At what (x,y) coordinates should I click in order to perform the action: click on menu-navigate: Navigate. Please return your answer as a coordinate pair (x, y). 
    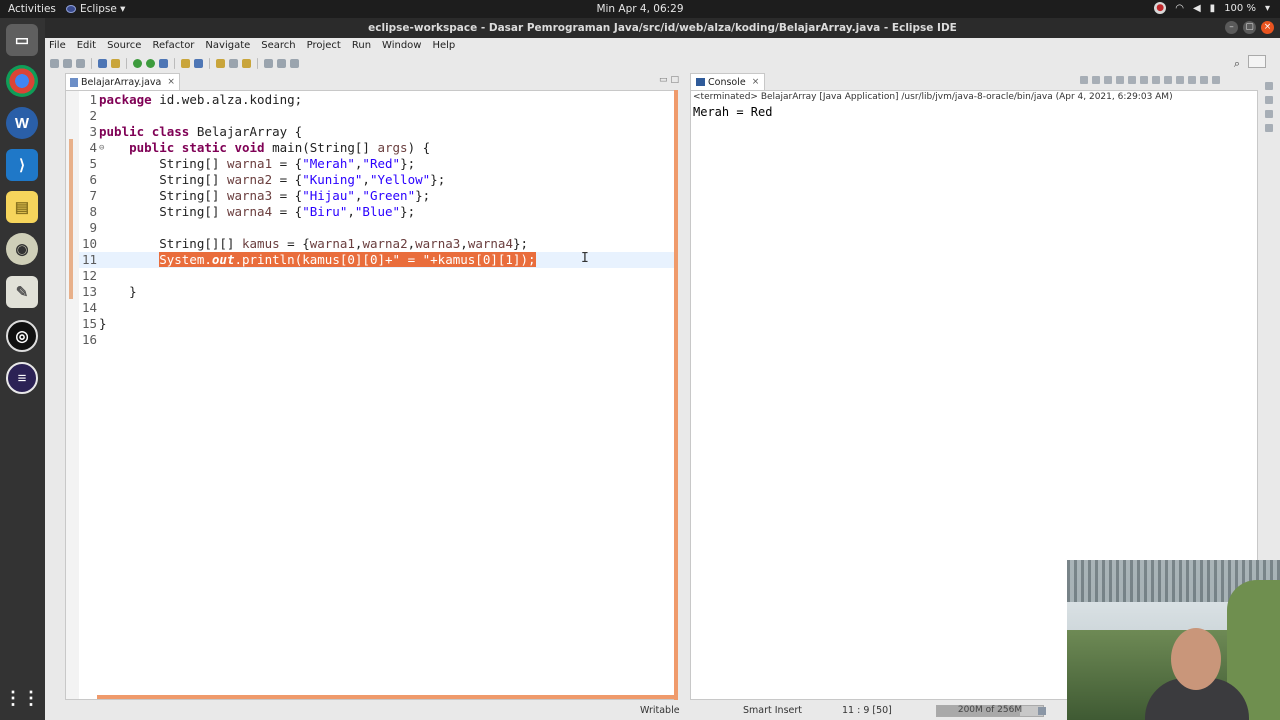
    Looking at the image, I should click on (227, 45).